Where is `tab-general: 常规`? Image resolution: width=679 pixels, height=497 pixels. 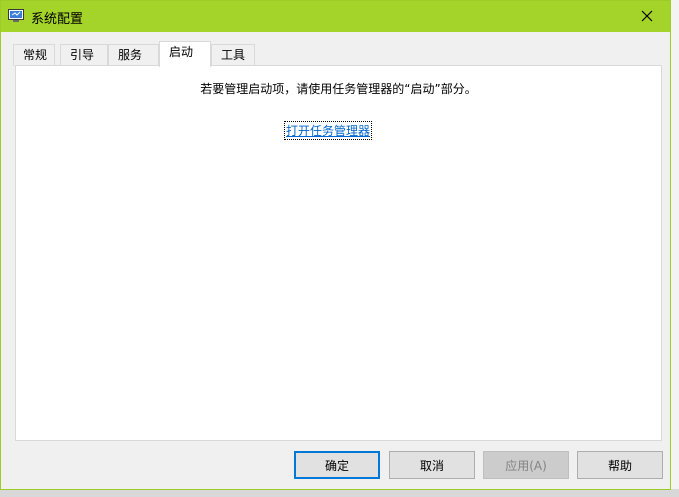 tab-general: 常规 is located at coordinates (34, 55).